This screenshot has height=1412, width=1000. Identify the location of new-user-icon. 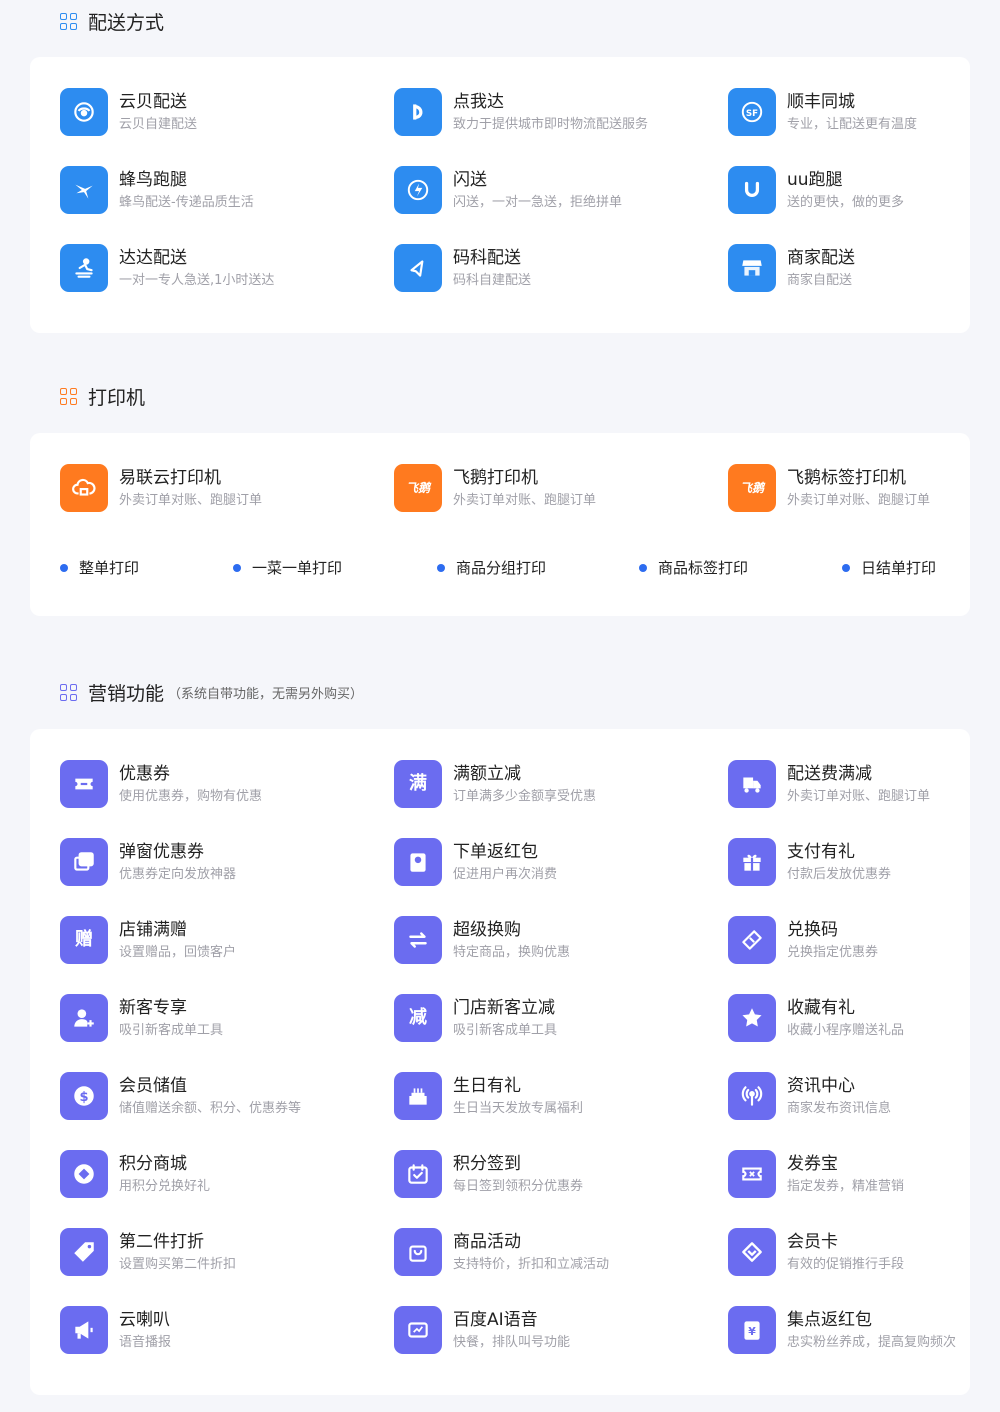
(84, 1018).